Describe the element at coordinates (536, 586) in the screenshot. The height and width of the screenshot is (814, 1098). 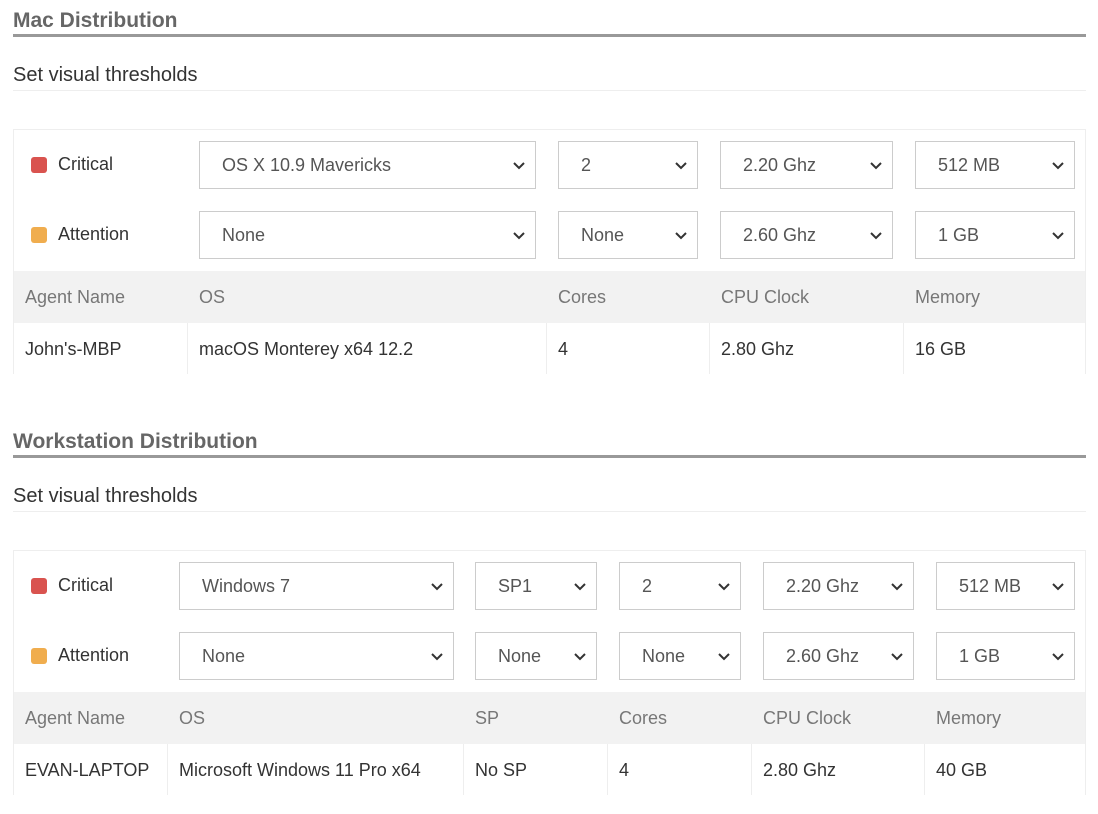
I see `workstation-critical-sp-select: SP1` at that location.